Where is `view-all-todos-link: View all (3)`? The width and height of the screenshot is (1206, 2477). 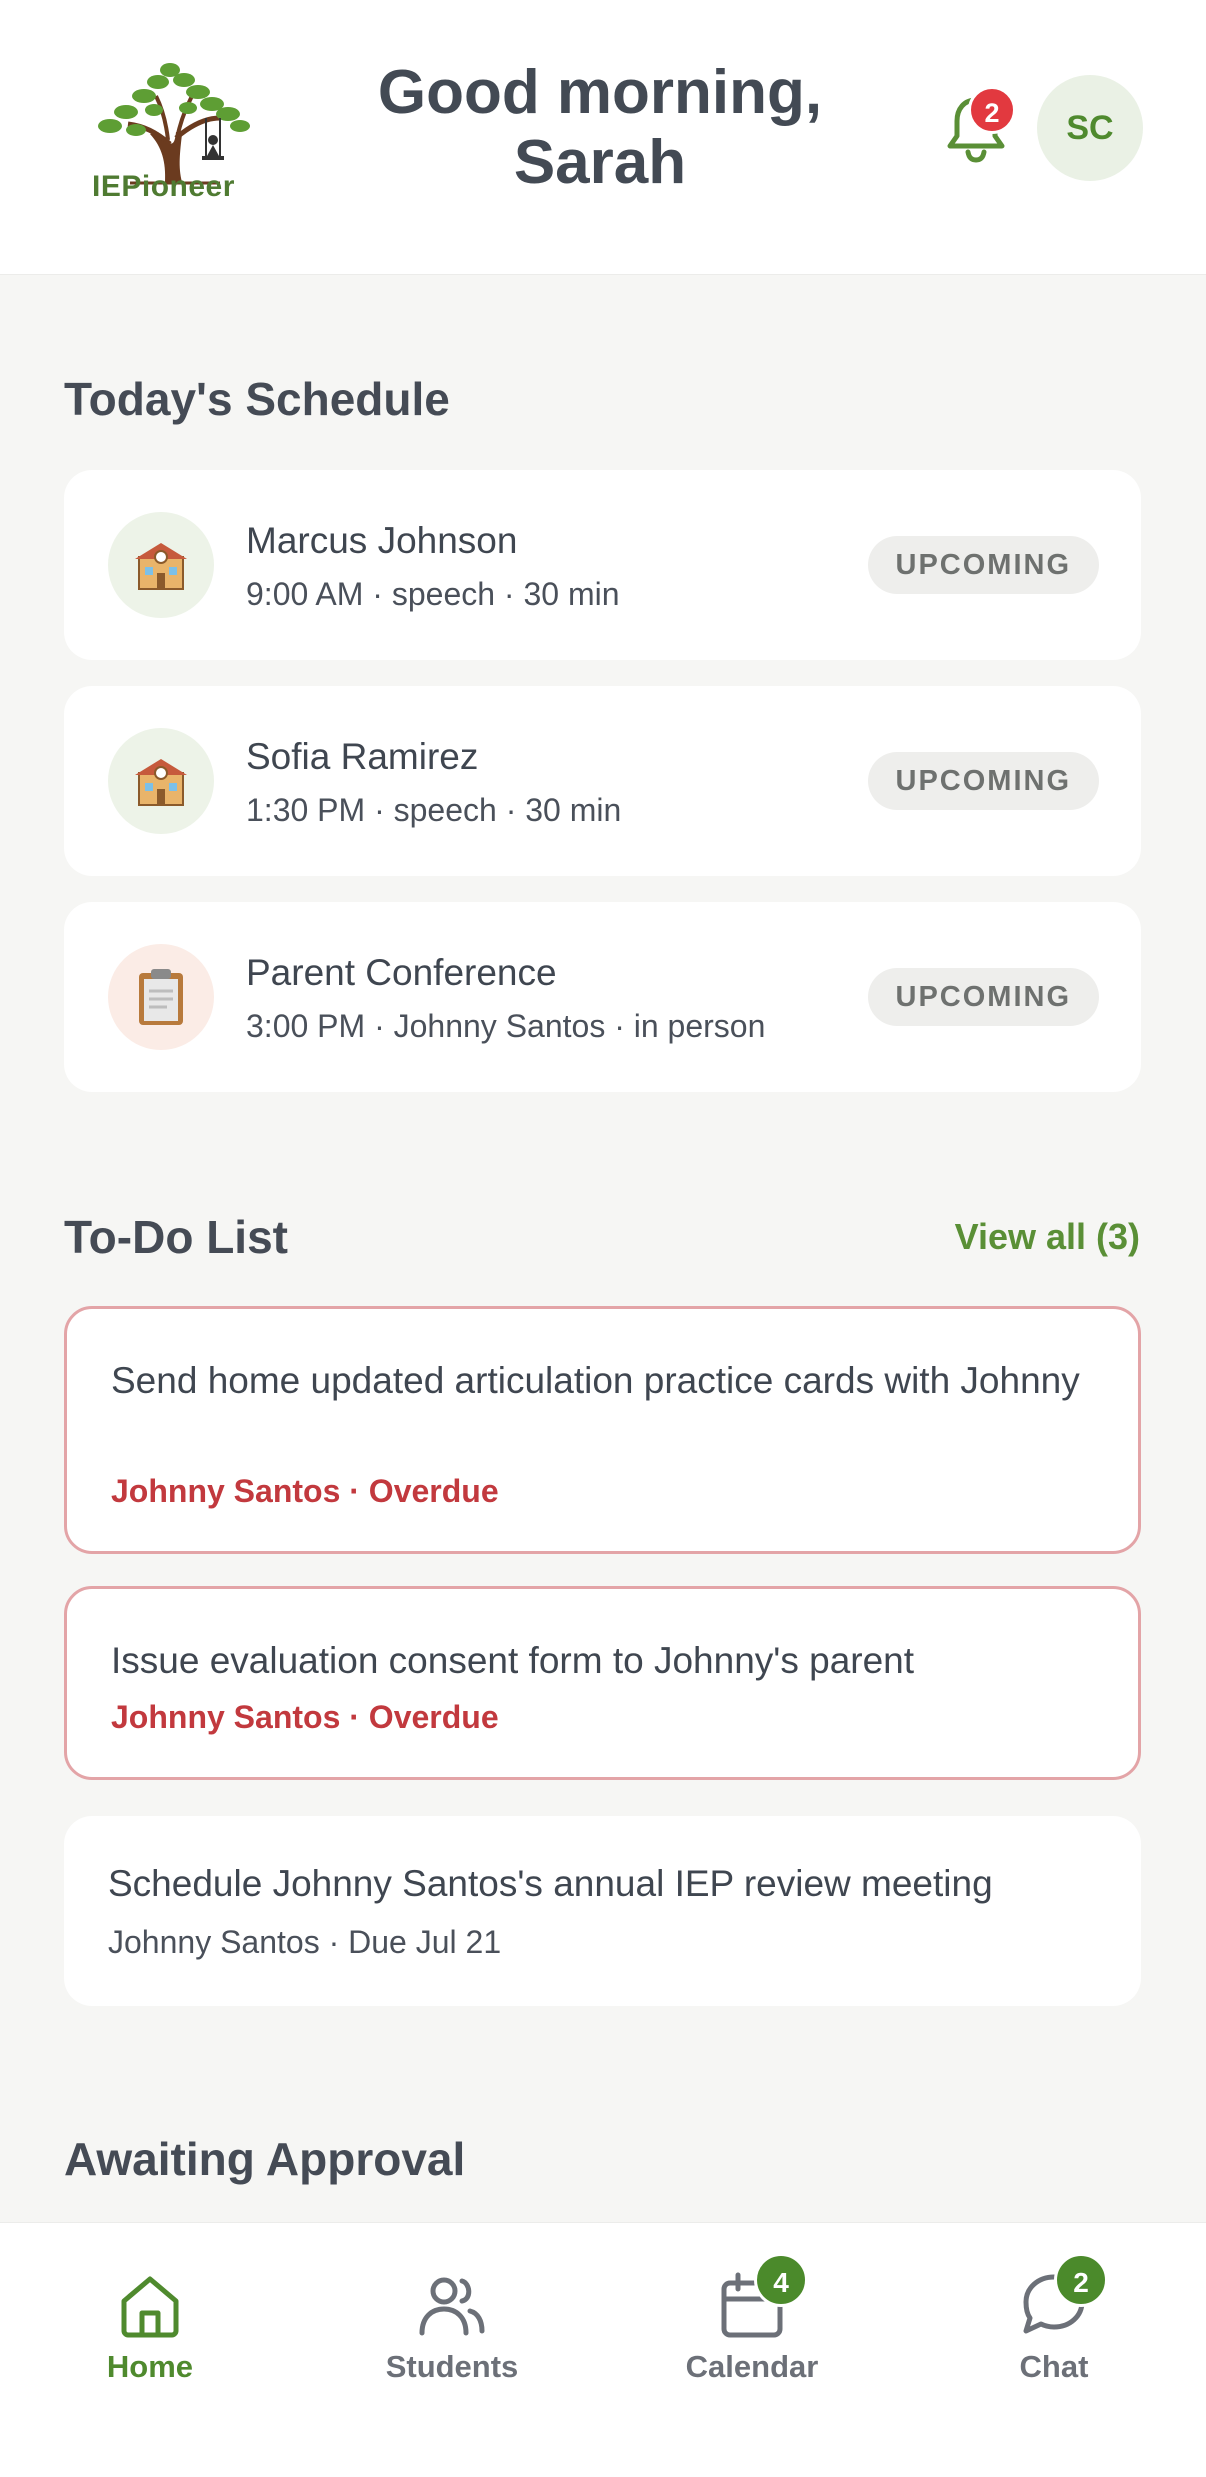
view-all-todos-link: View all (3) is located at coordinates (1047, 1237).